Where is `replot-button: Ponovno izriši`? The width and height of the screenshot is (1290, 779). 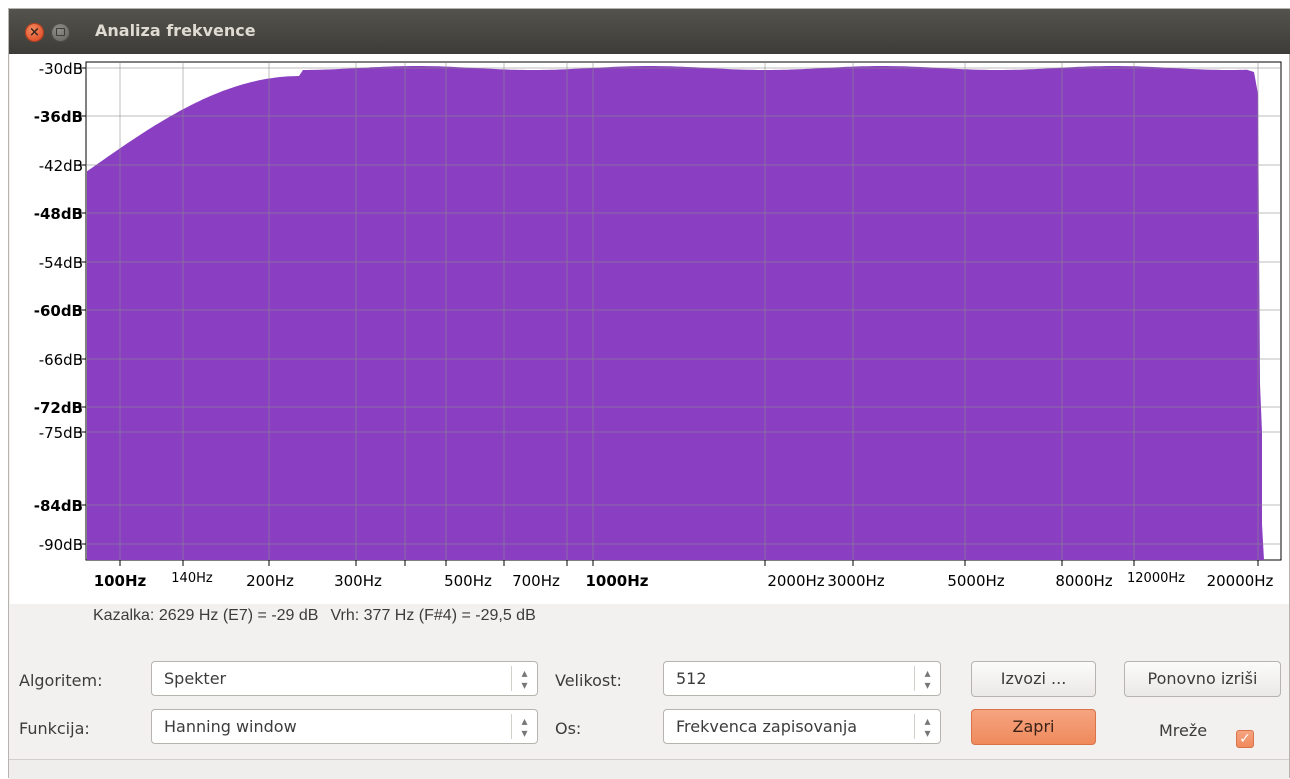 replot-button: Ponovno izriši is located at coordinates (1202, 679).